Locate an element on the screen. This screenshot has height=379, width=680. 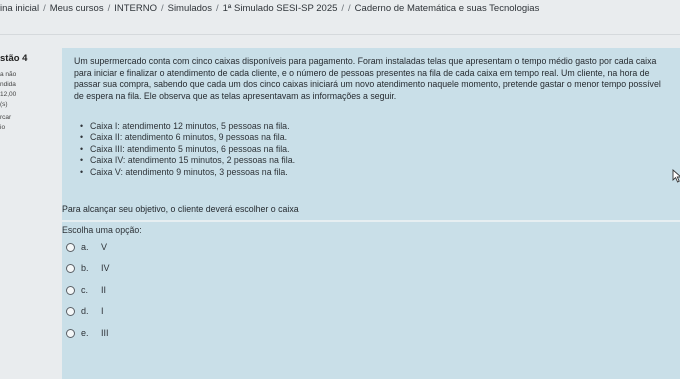
option-letter: b. is located at coordinates (85, 268).